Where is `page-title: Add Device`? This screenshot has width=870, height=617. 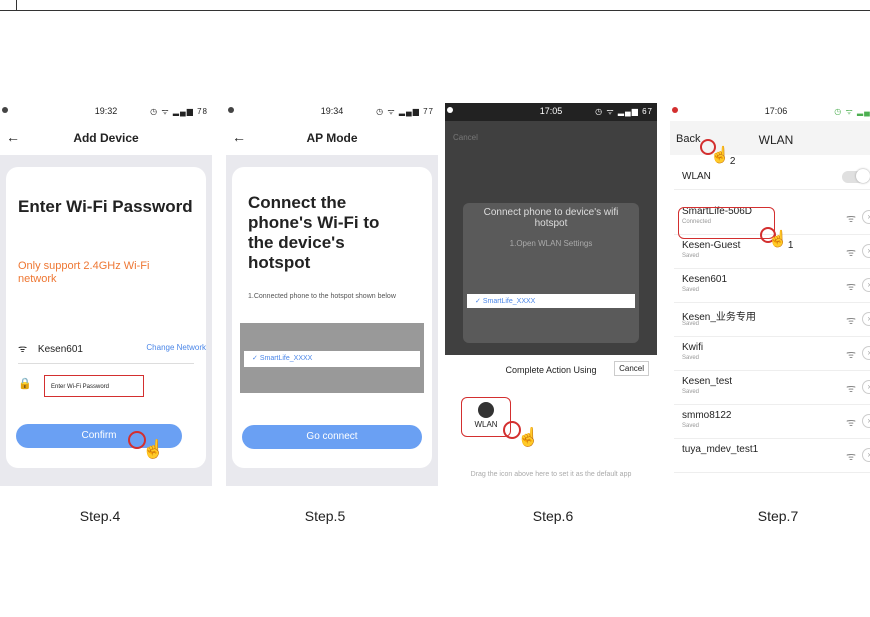 page-title: Add Device is located at coordinates (106, 138).